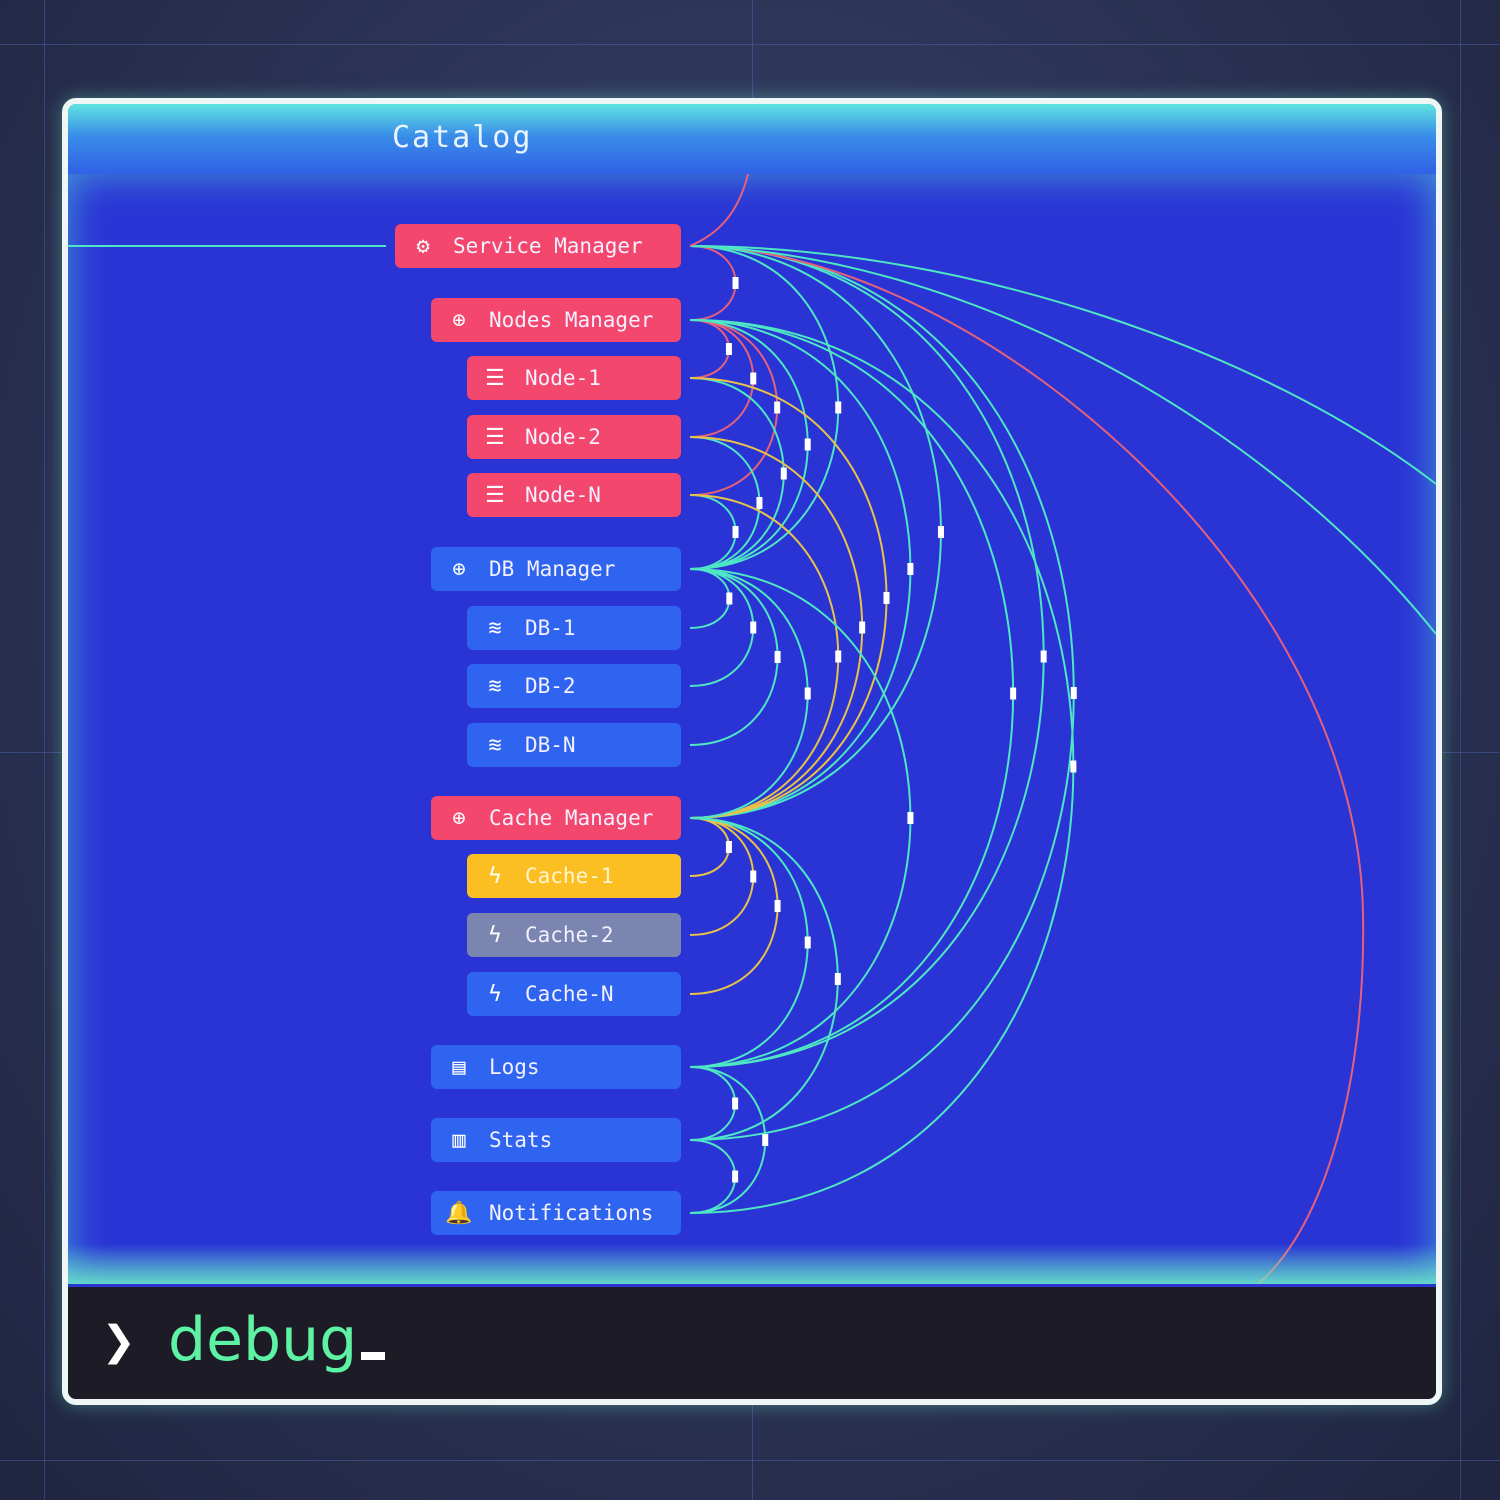  What do you see at coordinates (569, 876) in the screenshot?
I see `node-label: Cache-1` at bounding box center [569, 876].